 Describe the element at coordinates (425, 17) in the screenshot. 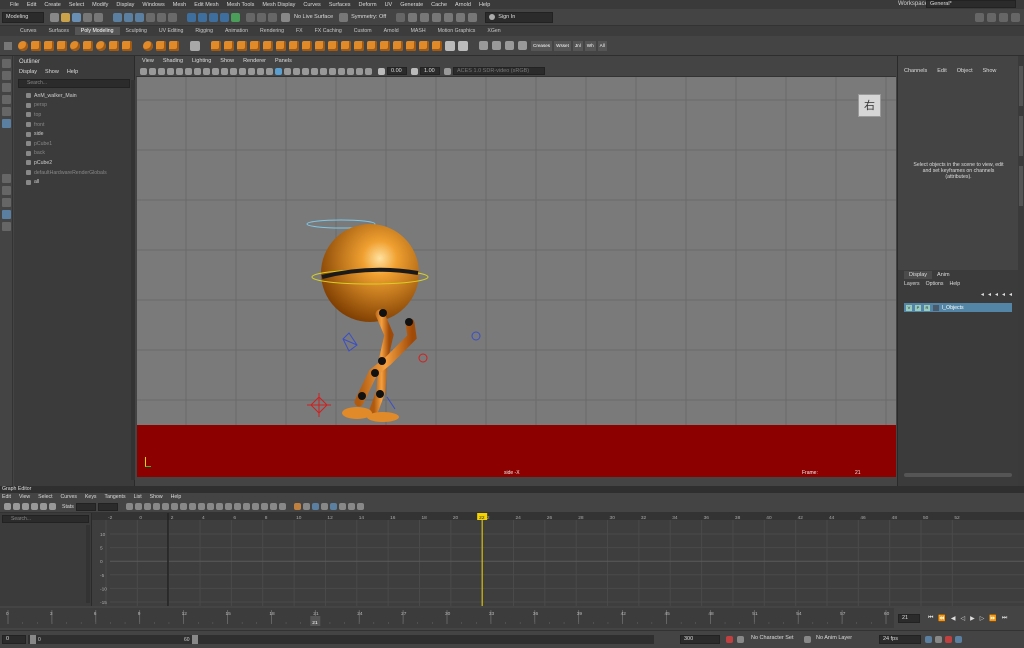

I see `ipr-render-icon` at that location.